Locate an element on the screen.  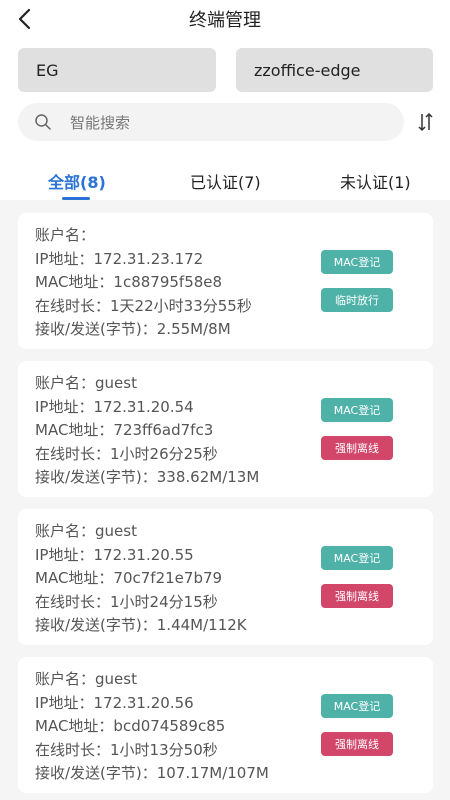
tab-all: 全部(8) is located at coordinates (77, 181).